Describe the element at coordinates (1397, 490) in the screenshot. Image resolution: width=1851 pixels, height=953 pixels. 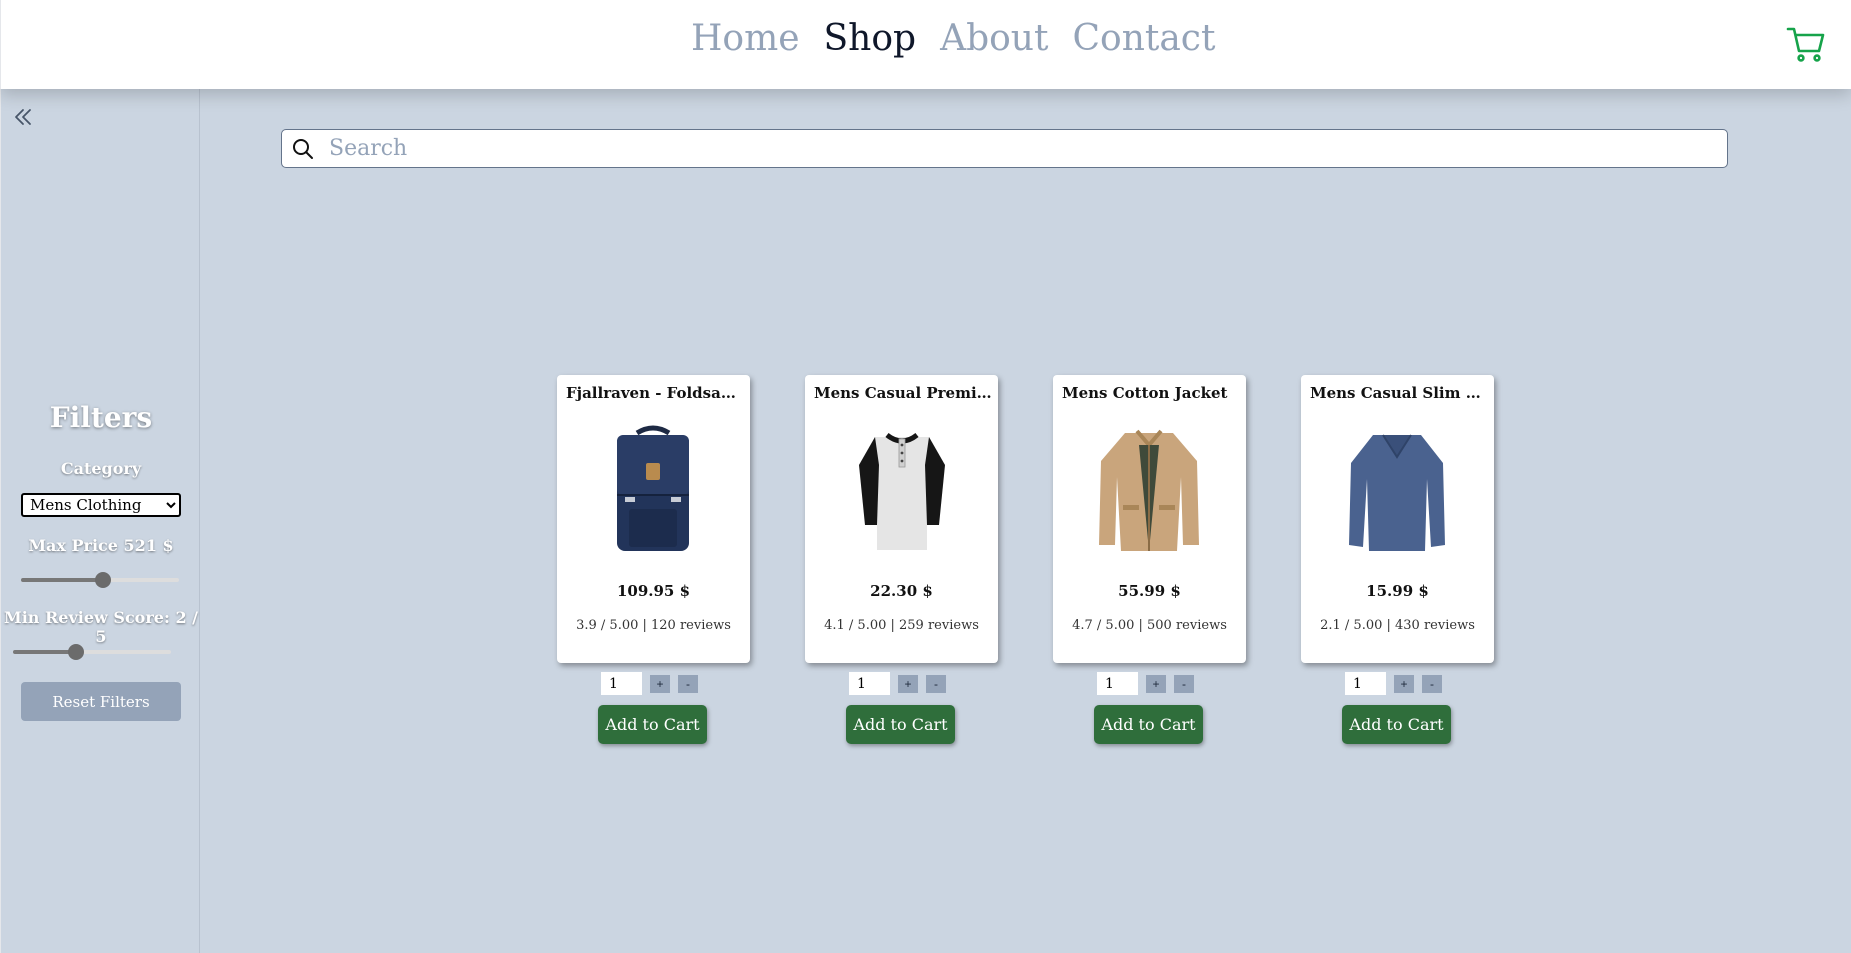
I see `product-image-slim-fit-shirt` at that location.